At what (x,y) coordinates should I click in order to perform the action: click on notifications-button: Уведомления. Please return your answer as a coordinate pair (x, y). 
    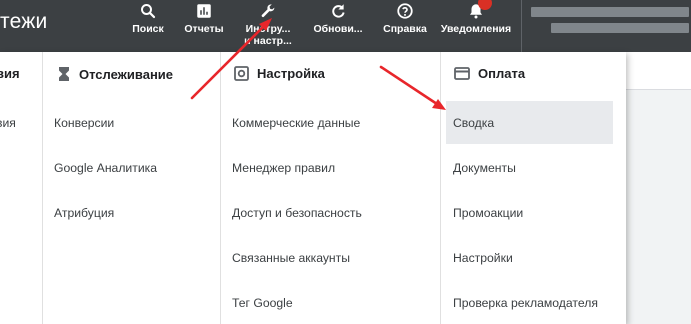
    Looking at the image, I should click on (476, 26).